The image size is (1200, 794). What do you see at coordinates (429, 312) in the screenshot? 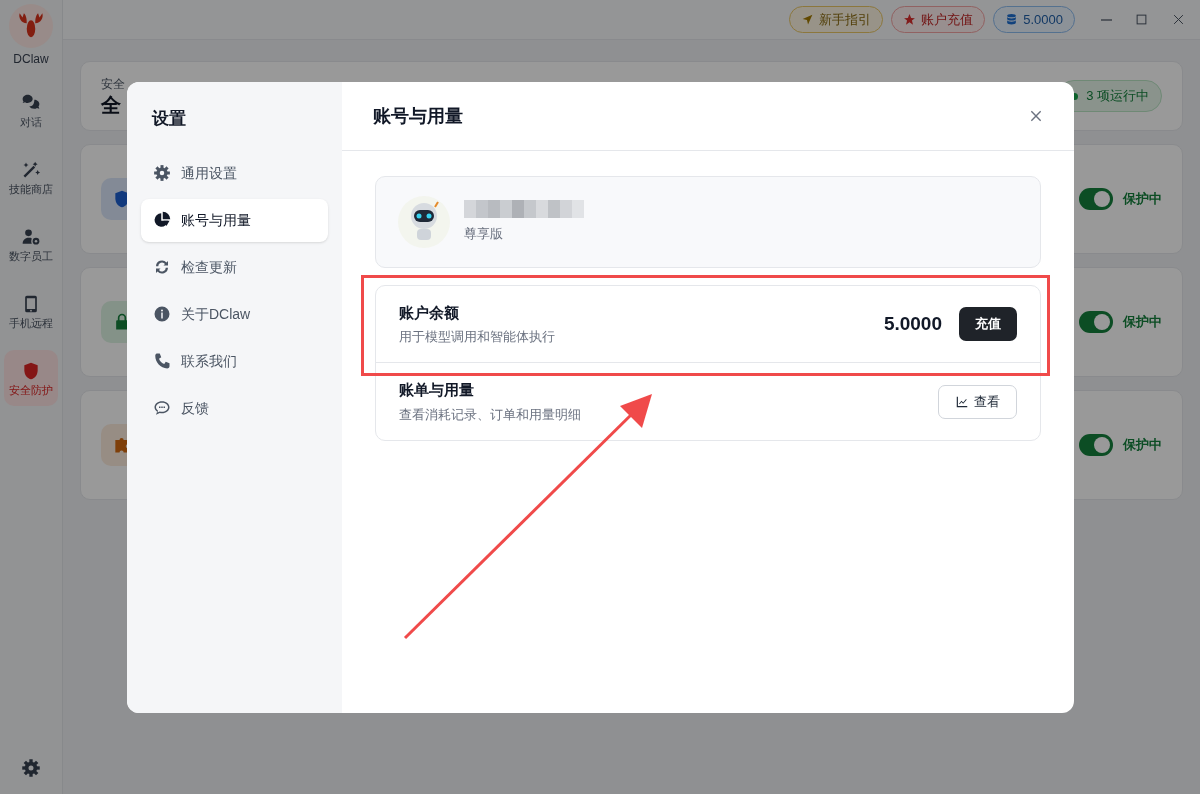
I see `row-title: 账户余额` at bounding box center [429, 312].